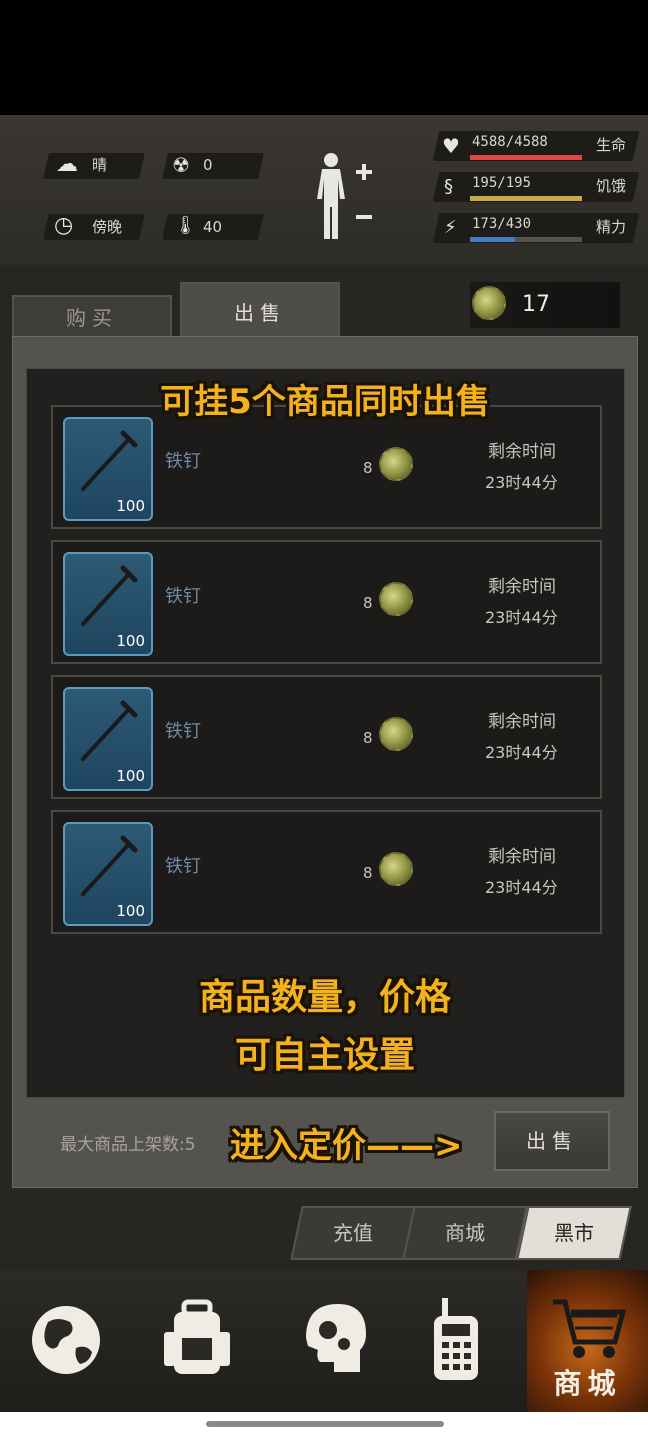 This screenshot has height=1440, width=648. What do you see at coordinates (185, 225) in the screenshot?
I see `thermometer-icon: 🌡︎` at bounding box center [185, 225].